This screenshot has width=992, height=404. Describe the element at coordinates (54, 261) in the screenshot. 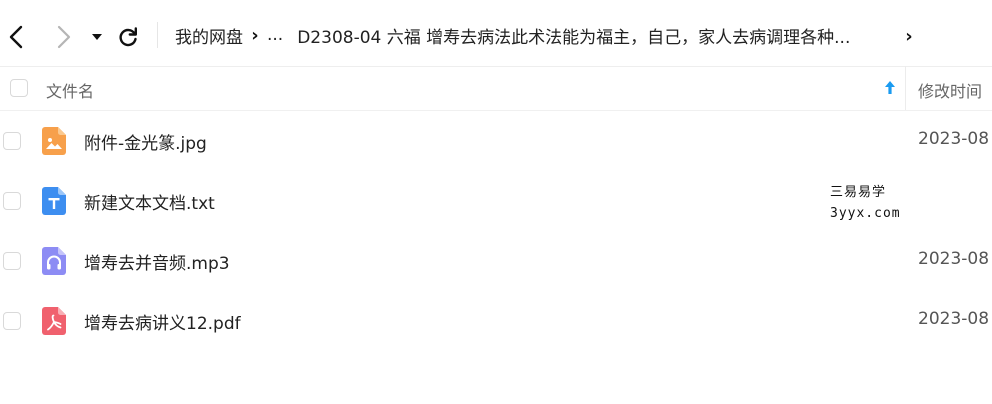

I see `audio-file-icon` at that location.